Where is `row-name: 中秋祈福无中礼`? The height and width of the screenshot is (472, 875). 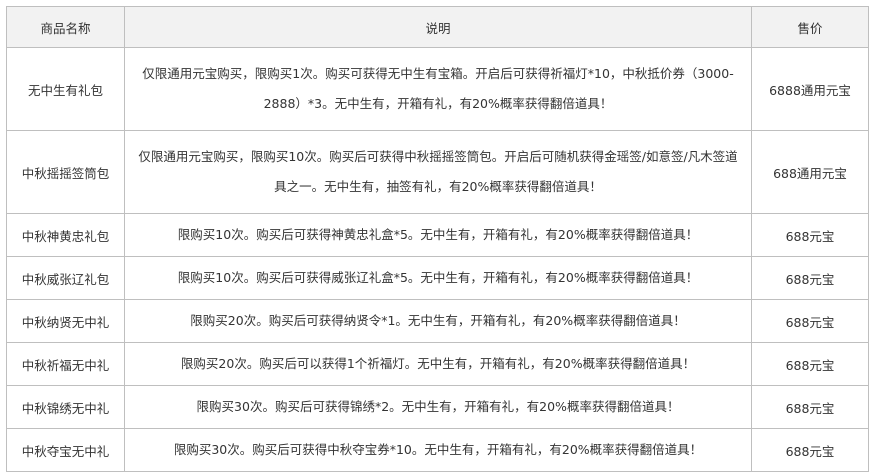
row-name: 中秋祈福无中礼 is located at coordinates (65, 364).